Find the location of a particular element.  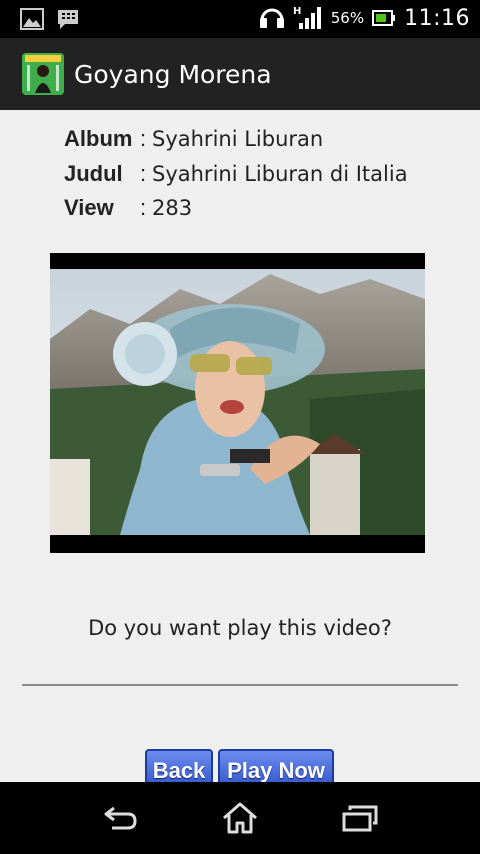

album-row: Album : Syahrini Liburan is located at coordinates (236, 139).